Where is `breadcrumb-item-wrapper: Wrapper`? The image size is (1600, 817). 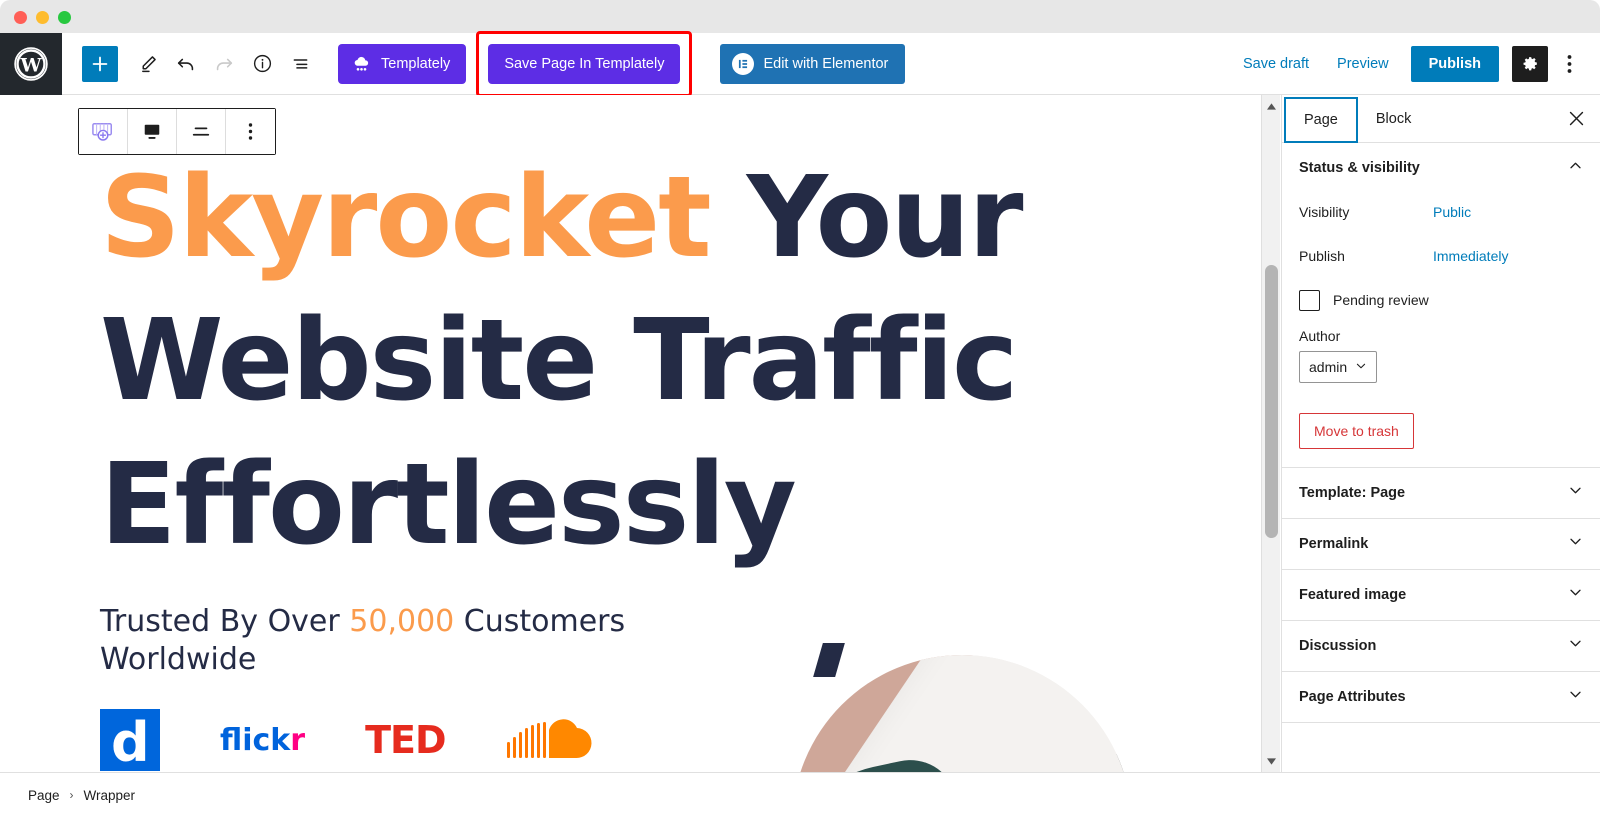
breadcrumb-item-wrapper: Wrapper is located at coordinates (110, 795).